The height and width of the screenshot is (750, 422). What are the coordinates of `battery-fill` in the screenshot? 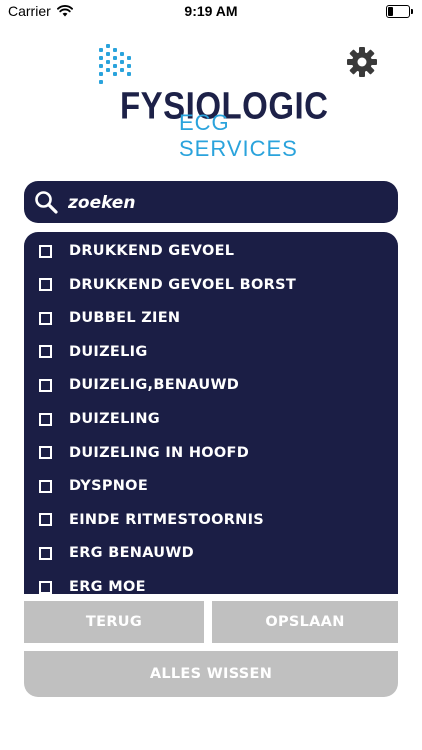 It's located at (390, 11).